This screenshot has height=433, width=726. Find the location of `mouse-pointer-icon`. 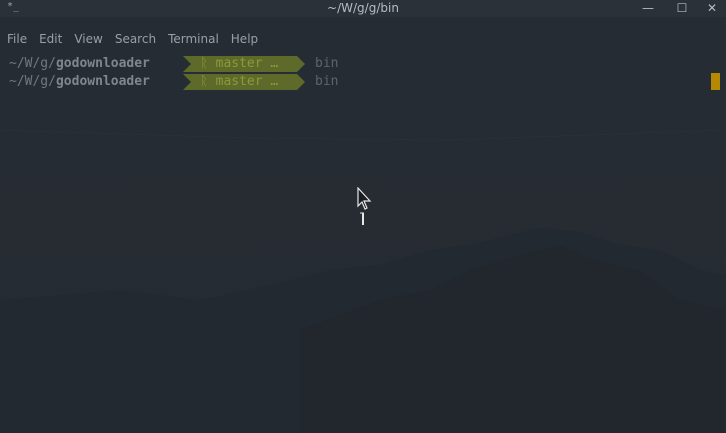

mouse-pointer-icon is located at coordinates (364, 206).